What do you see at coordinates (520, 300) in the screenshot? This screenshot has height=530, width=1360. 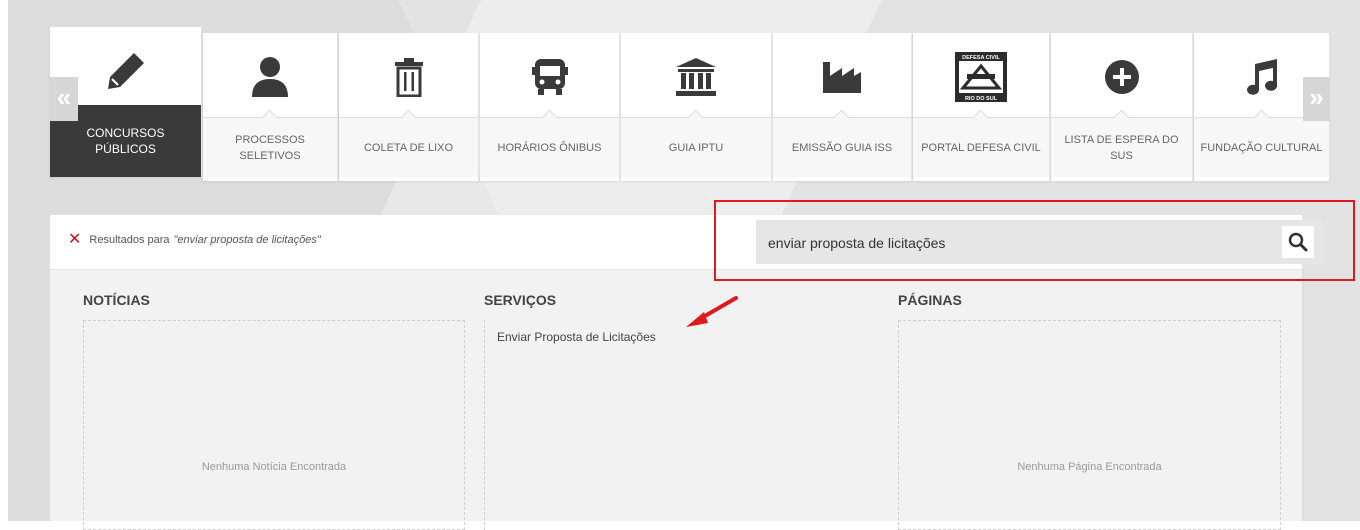 I see `column-title-servicos: SERVIÇOS` at bounding box center [520, 300].